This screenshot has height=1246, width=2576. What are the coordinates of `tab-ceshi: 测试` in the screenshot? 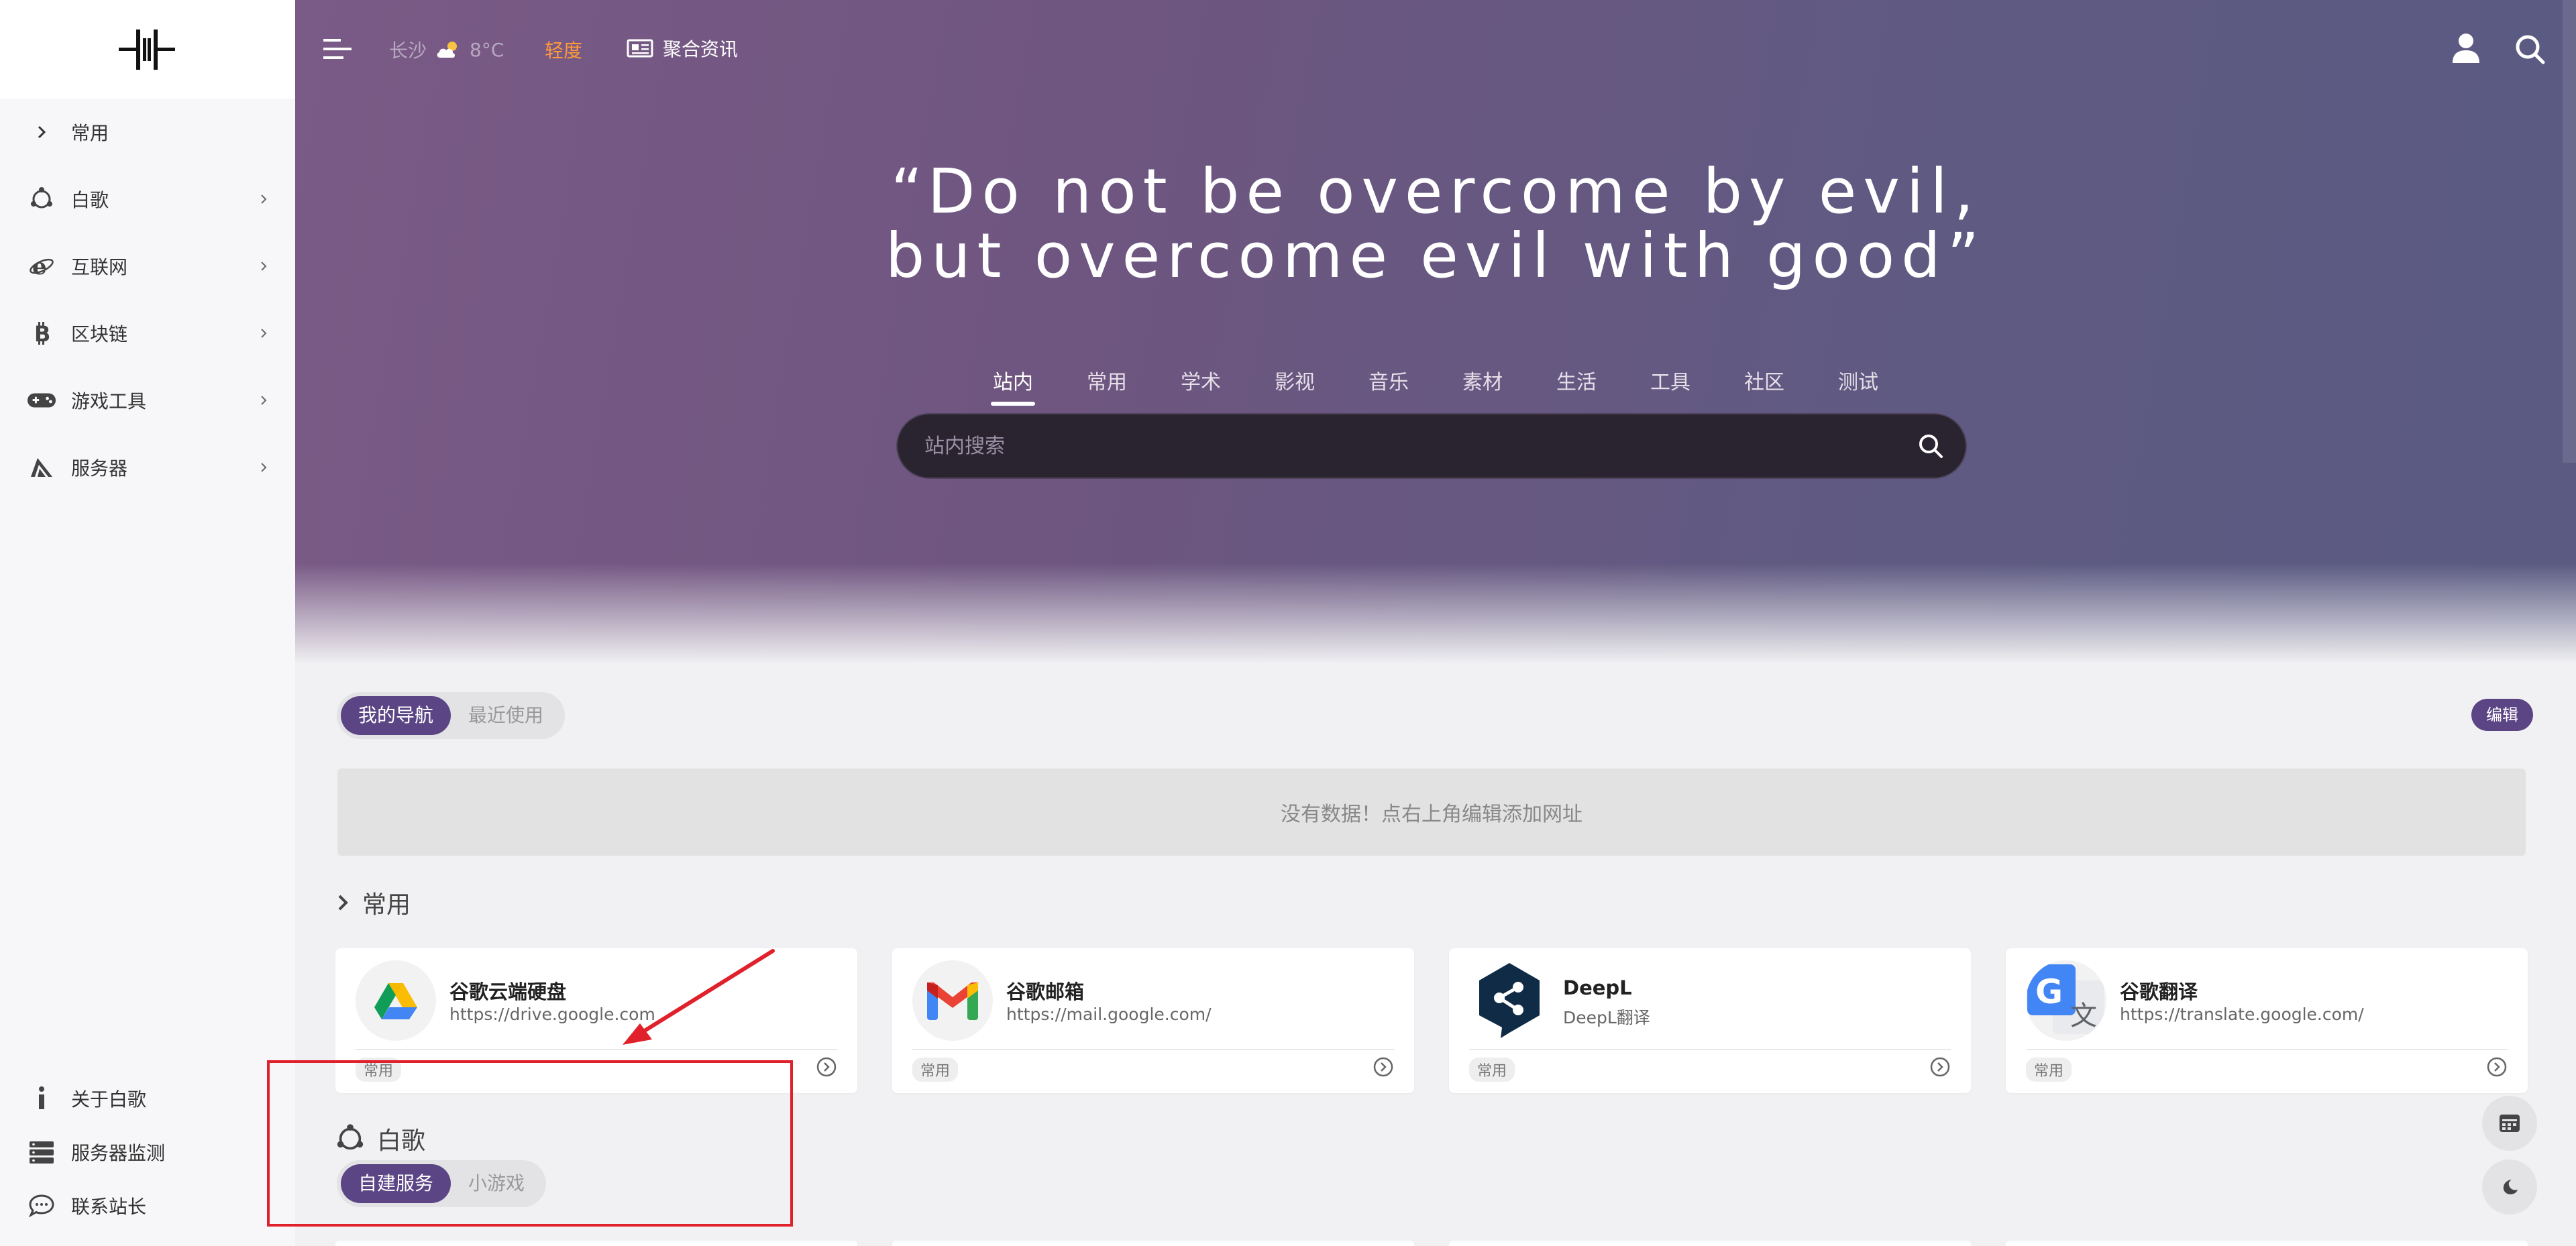 It's located at (1858, 385).